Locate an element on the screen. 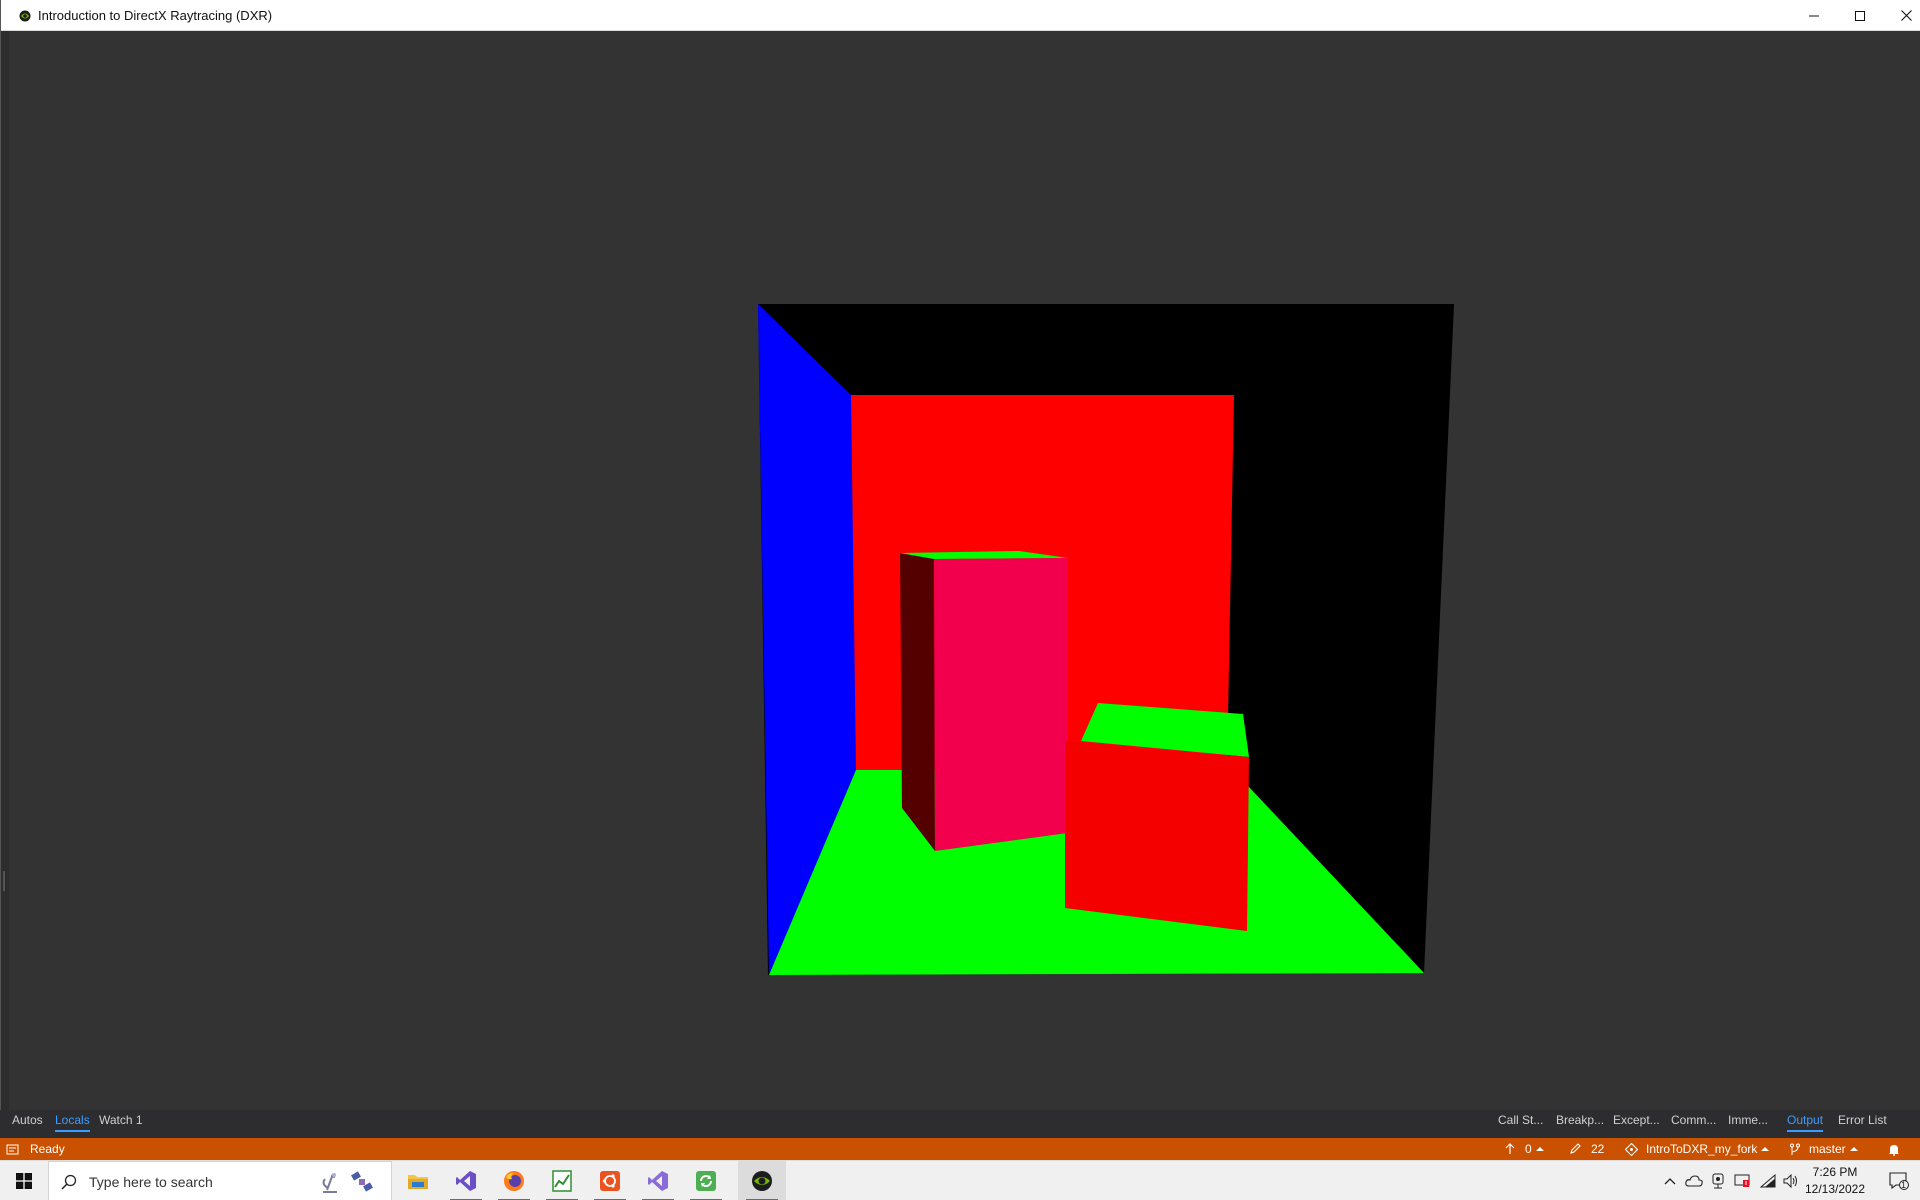  status-text: Ready is located at coordinates (47, 1149).